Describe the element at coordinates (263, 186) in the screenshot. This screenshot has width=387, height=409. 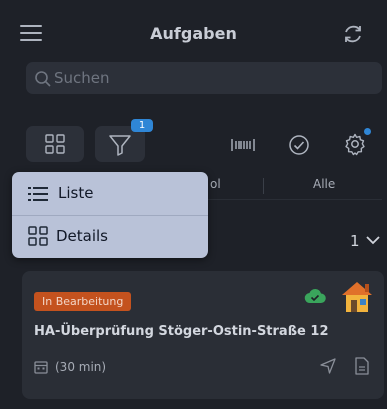
I see `tab-divider` at that location.